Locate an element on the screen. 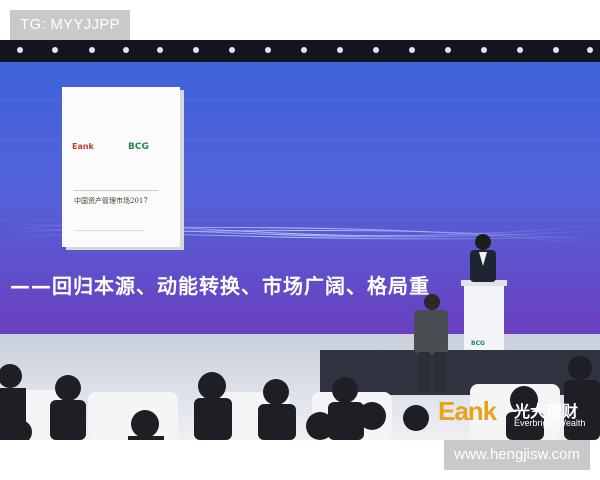  brand-name-en: Everbright Wealth is located at coordinates (550, 423).